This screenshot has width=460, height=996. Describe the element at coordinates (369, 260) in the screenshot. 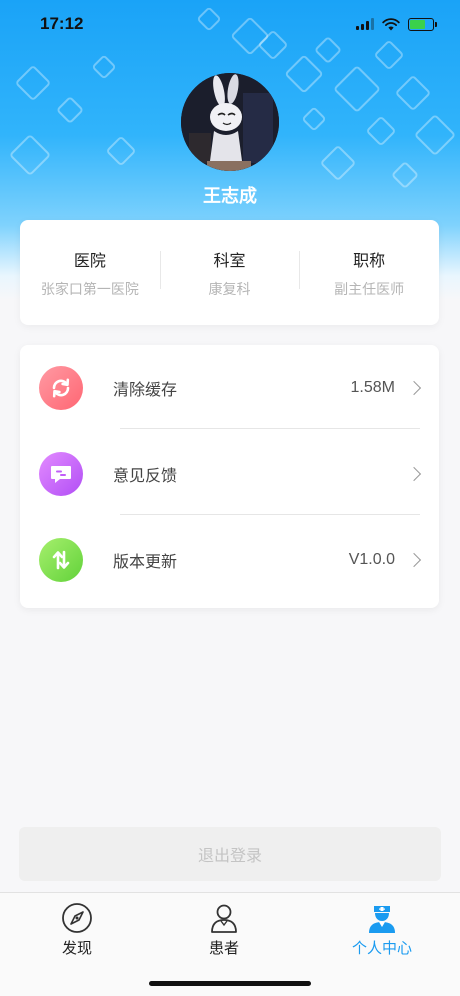

I see `info-title: 职称` at that location.